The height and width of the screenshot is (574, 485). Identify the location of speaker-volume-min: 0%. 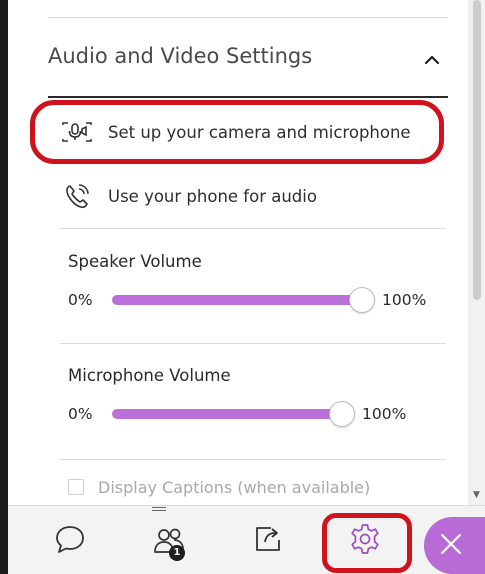
(80, 300).